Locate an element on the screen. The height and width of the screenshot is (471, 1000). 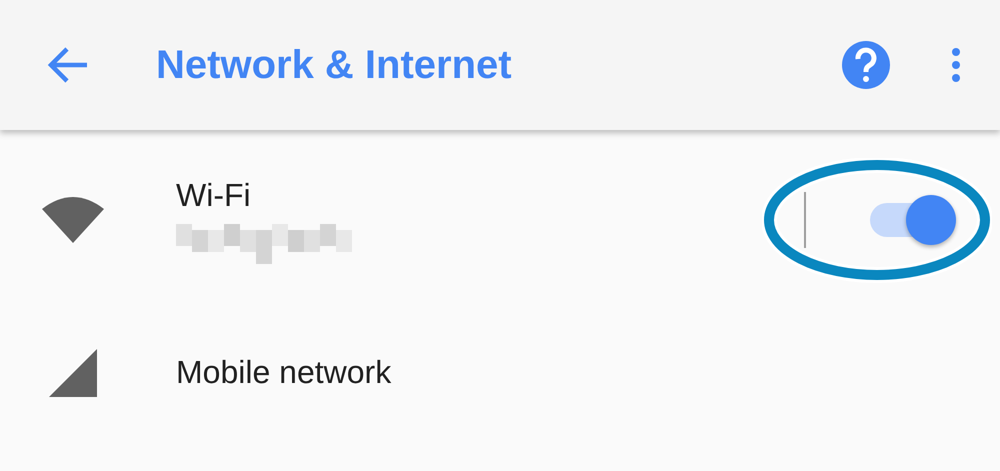
wifi-icon is located at coordinates (73, 220).